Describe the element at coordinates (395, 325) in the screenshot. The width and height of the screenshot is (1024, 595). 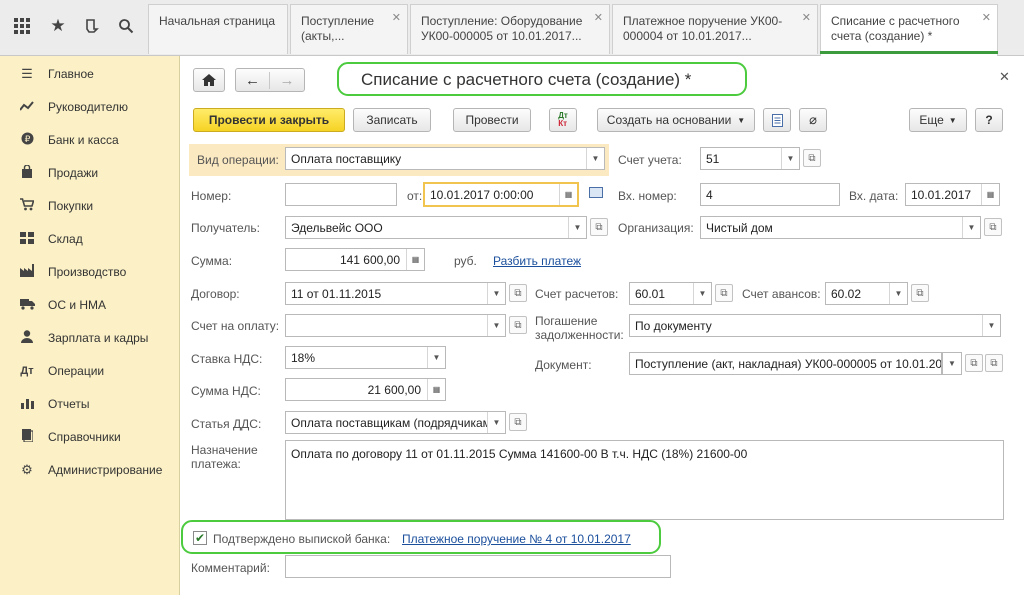
I see `invoice-select: ▼` at that location.